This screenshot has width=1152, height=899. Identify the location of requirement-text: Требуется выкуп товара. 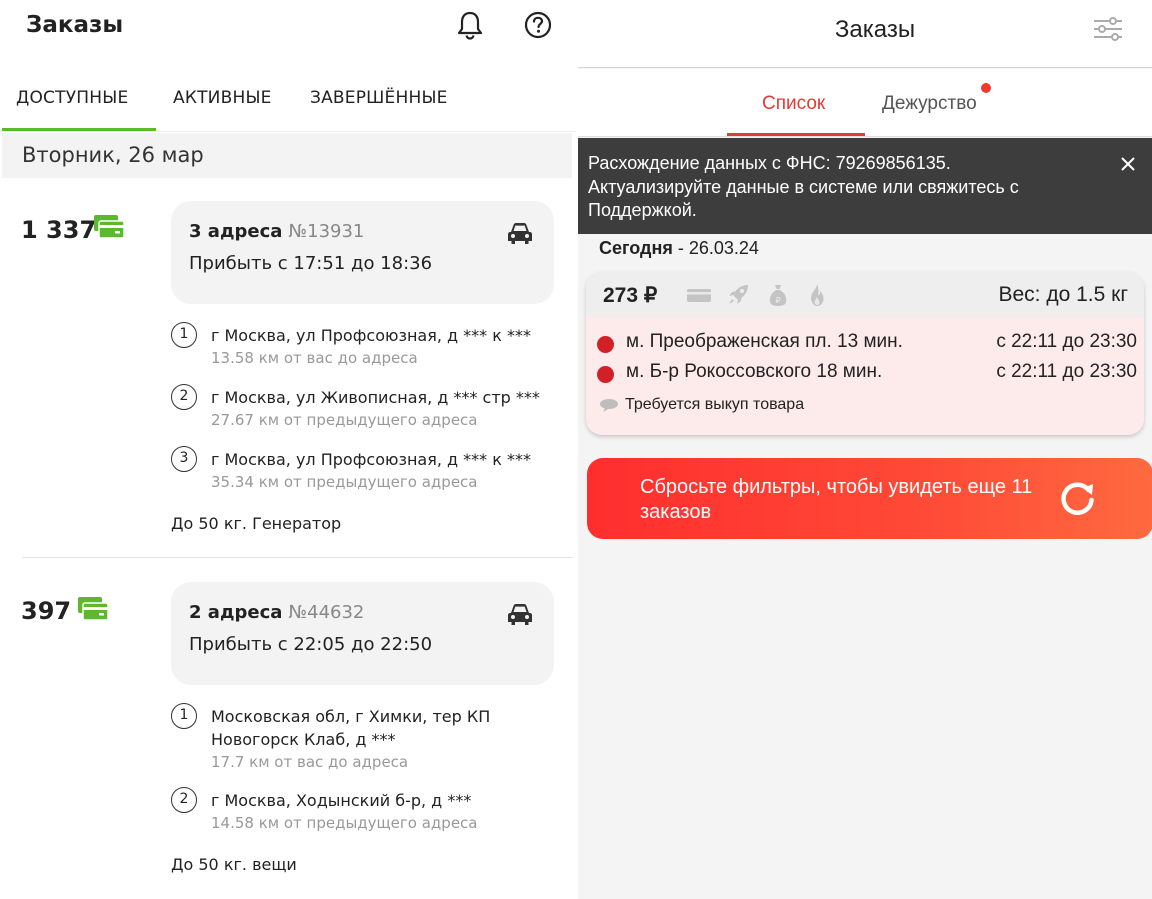
(715, 404).